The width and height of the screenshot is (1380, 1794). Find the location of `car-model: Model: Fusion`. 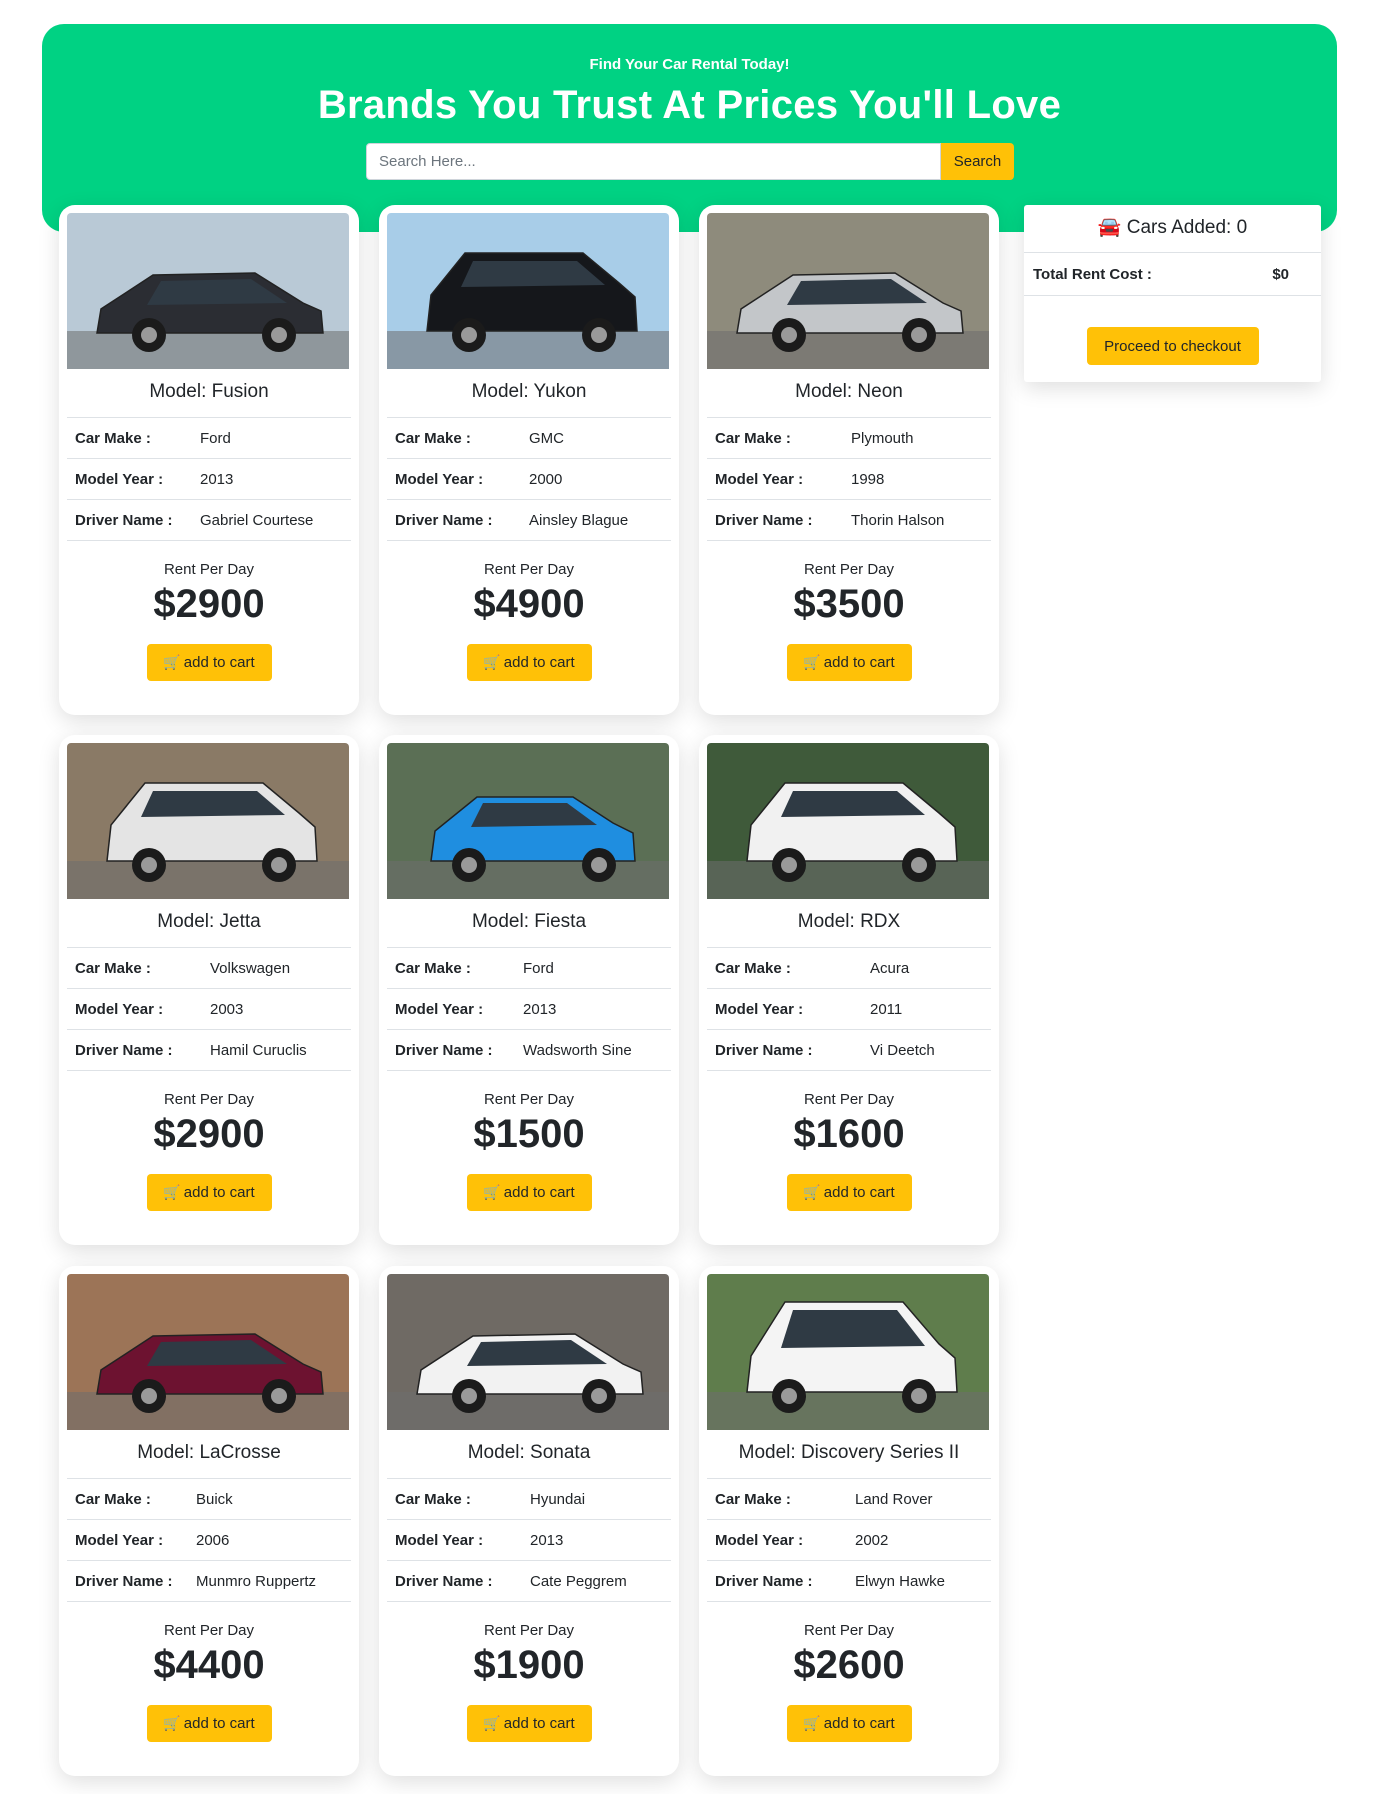

car-model: Model: Fusion is located at coordinates (209, 393).